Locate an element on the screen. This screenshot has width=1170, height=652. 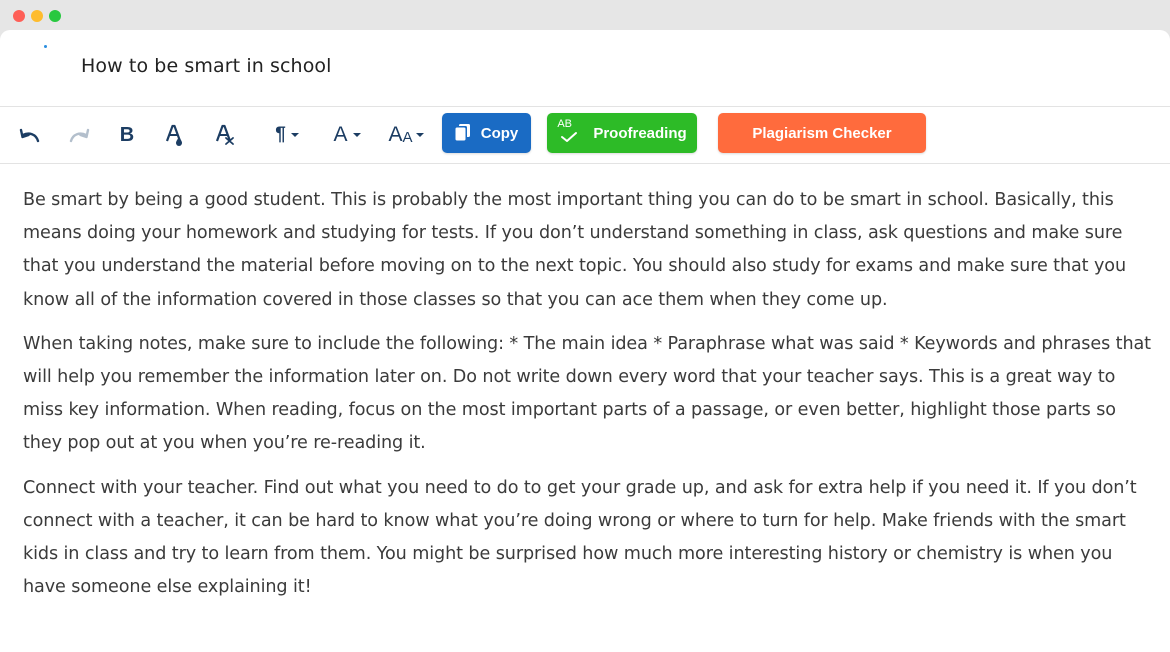
font-dropdown: A is located at coordinates (347, 135).